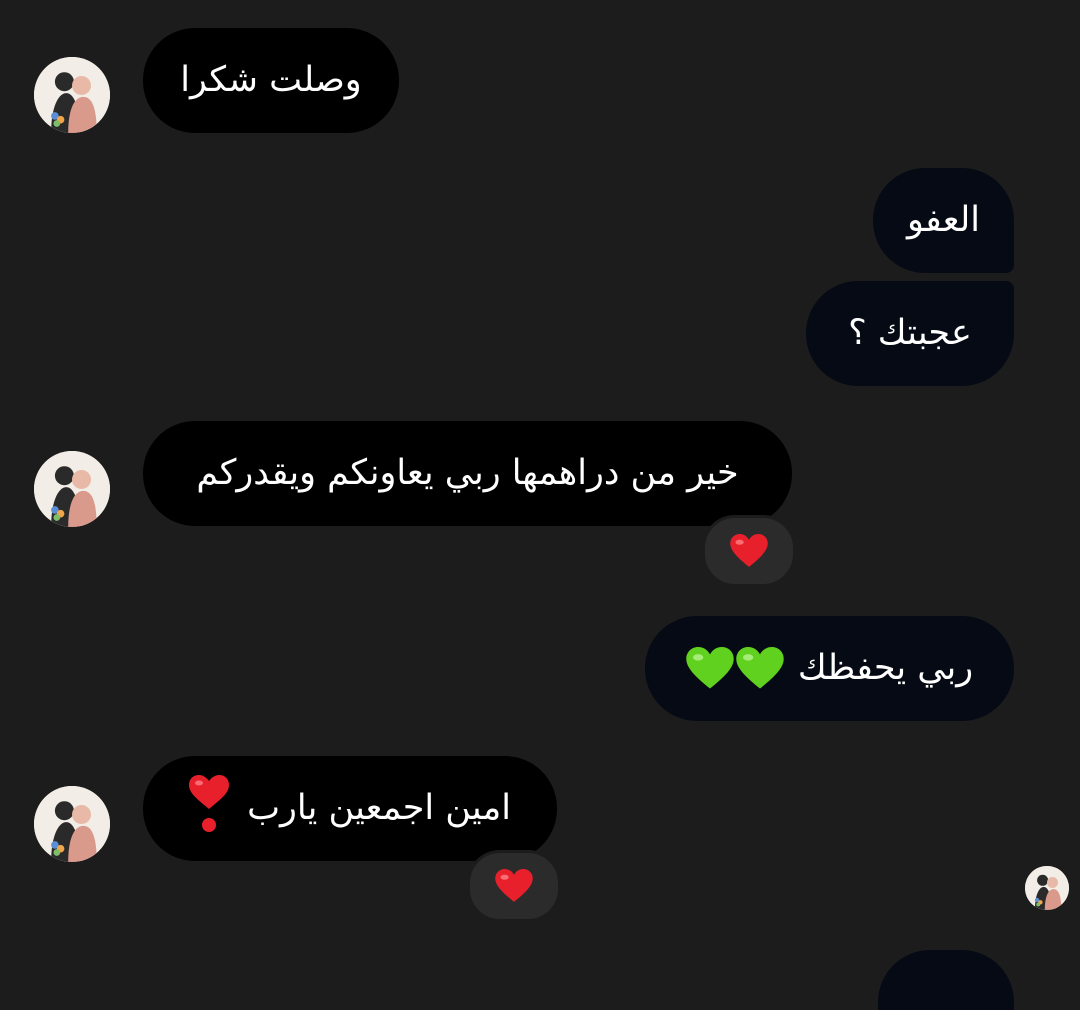 This screenshot has height=1010, width=1080. I want to click on message-bubble-outgoing: ربي يحفظك, so click(829, 668).